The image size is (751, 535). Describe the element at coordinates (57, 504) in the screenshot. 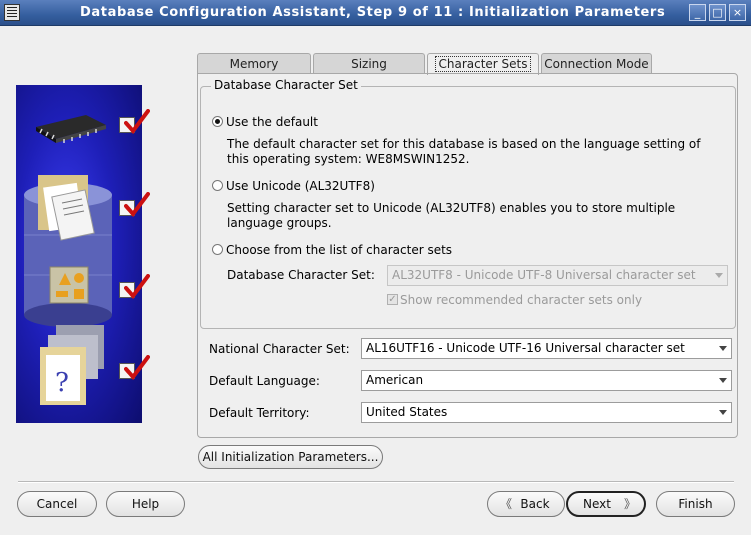

I see `cancel-button: Cancel` at that location.